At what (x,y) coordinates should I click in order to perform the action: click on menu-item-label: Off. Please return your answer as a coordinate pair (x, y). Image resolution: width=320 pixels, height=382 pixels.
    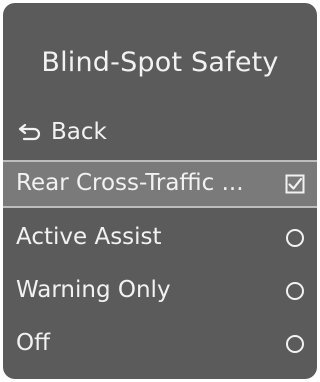
    Looking at the image, I should click on (33, 343).